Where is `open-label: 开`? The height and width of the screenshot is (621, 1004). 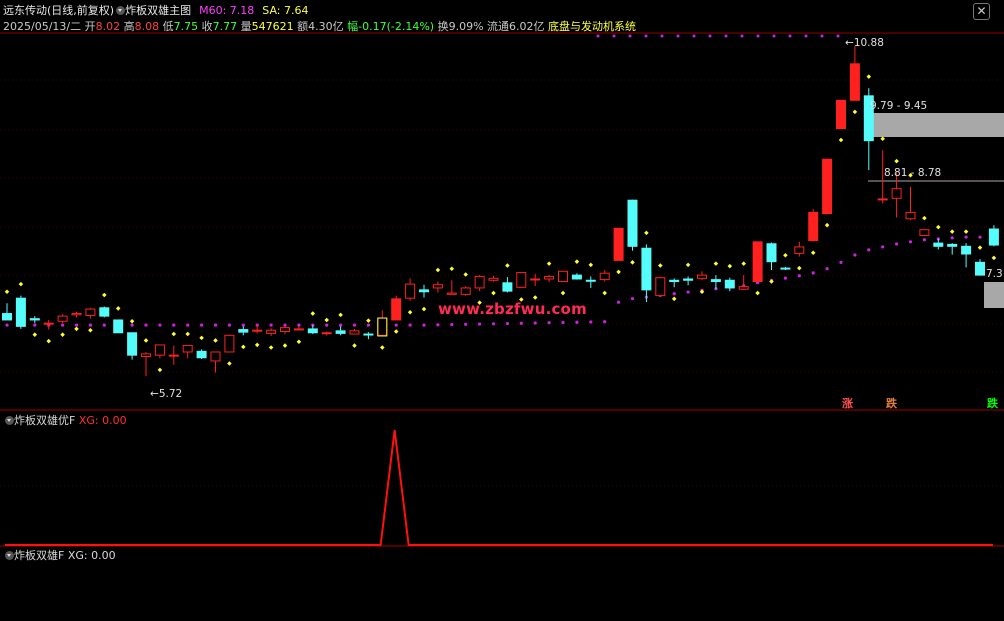 open-label: 开 is located at coordinates (90, 26).